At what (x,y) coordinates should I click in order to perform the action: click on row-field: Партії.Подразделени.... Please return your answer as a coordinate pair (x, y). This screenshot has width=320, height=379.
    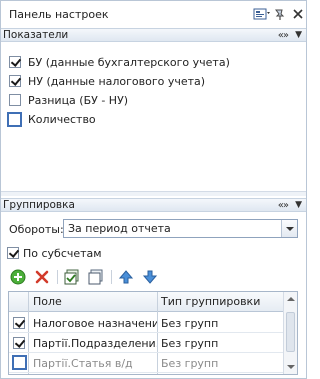
    Looking at the image, I should click on (95, 343).